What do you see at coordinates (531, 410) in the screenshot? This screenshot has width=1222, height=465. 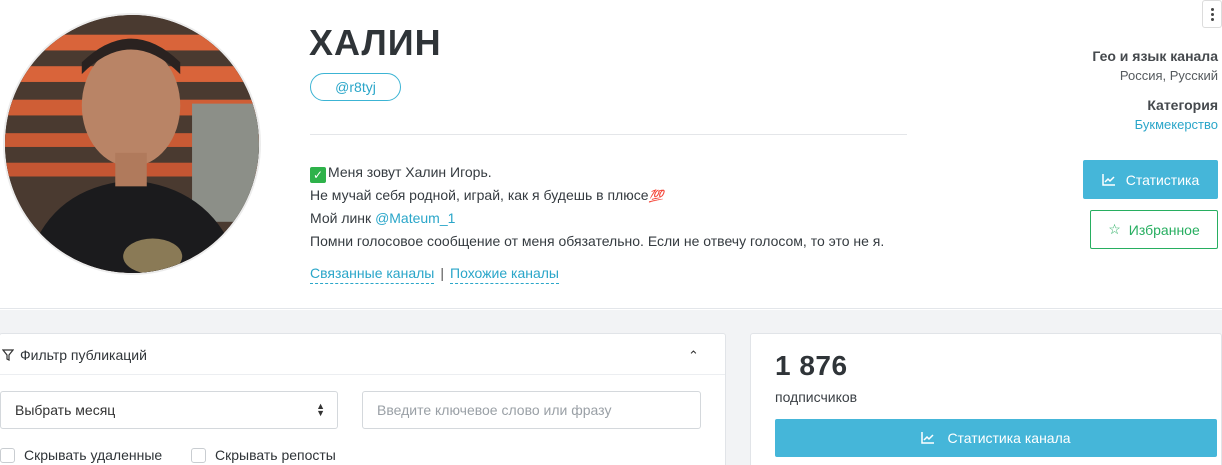 I see `keyword-search-input` at bounding box center [531, 410].